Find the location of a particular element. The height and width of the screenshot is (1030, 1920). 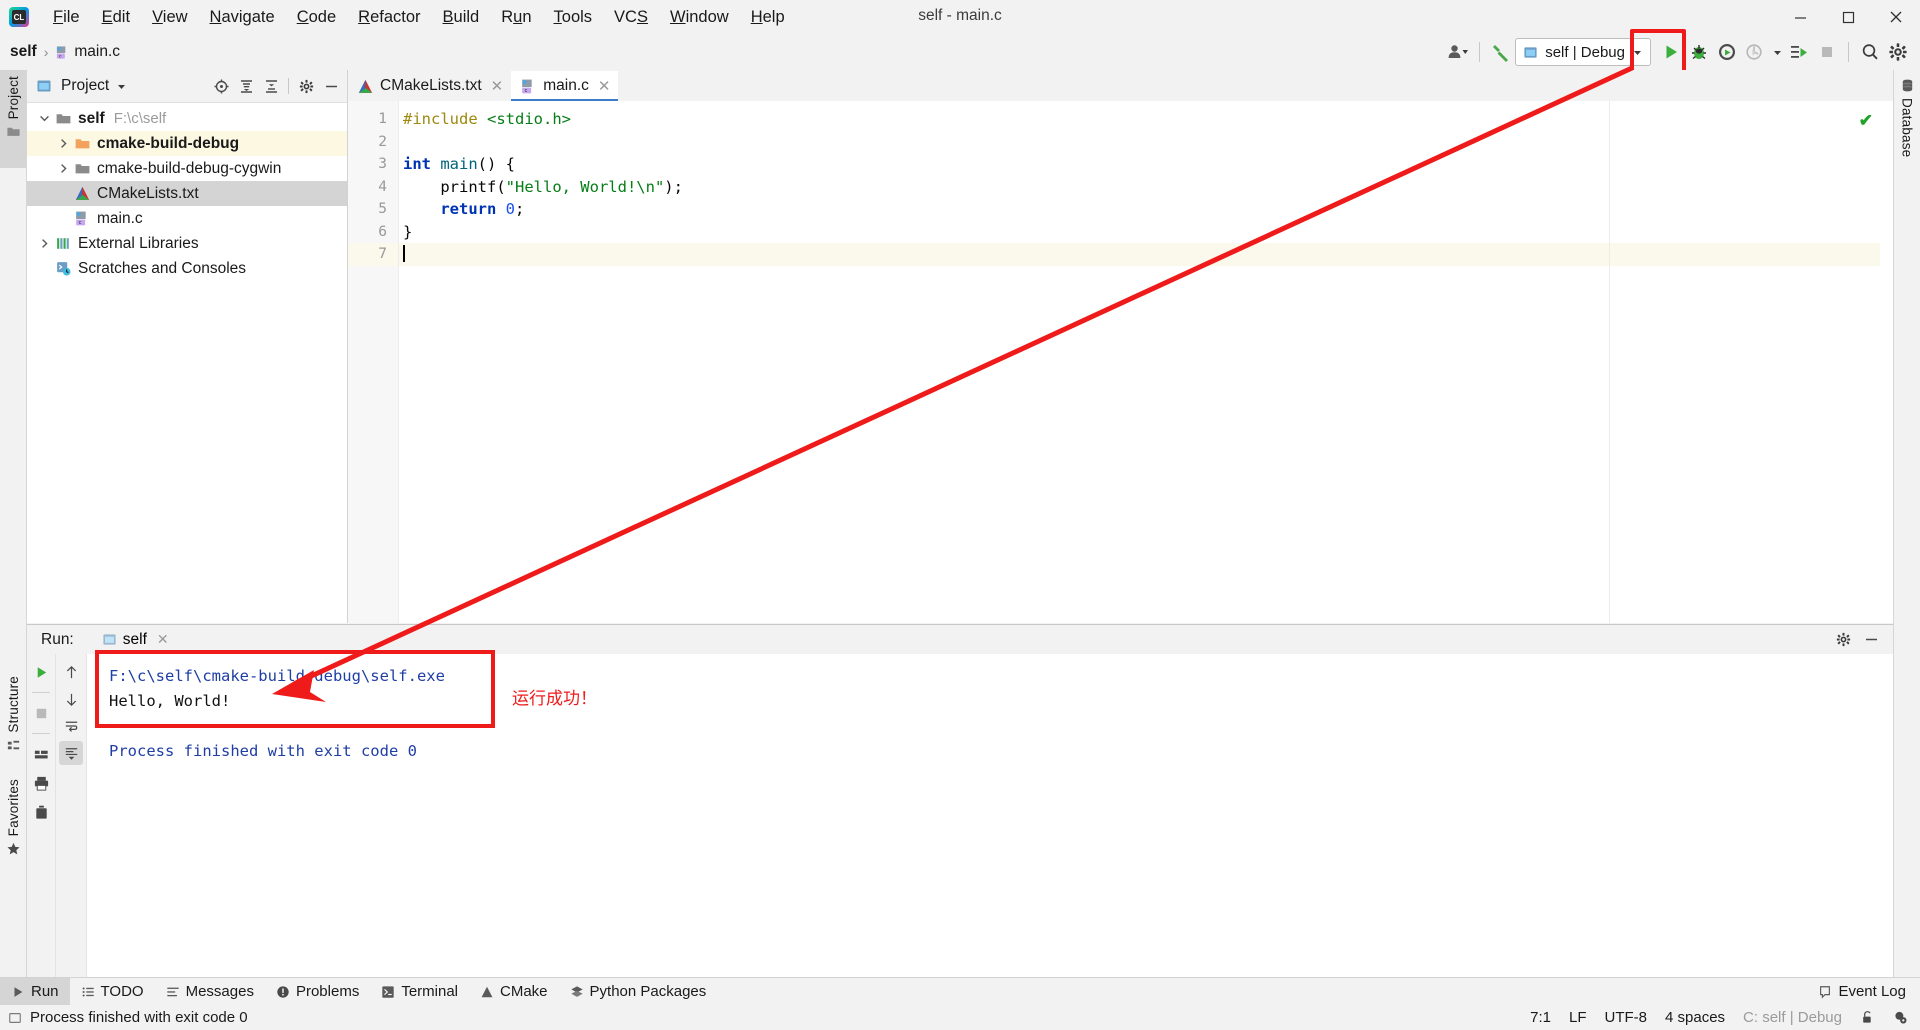

window-title: self - main.c is located at coordinates (960, 15).